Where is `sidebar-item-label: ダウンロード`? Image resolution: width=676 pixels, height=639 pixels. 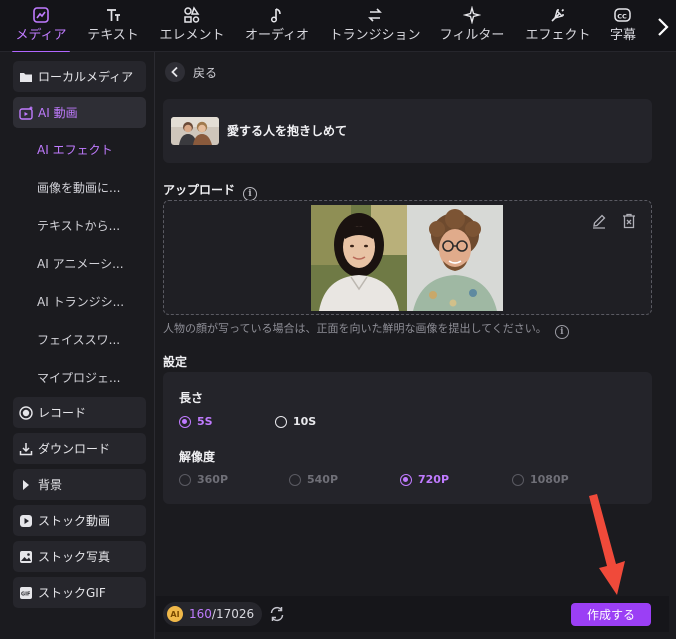 sidebar-item-label: ダウンロード is located at coordinates (74, 449).